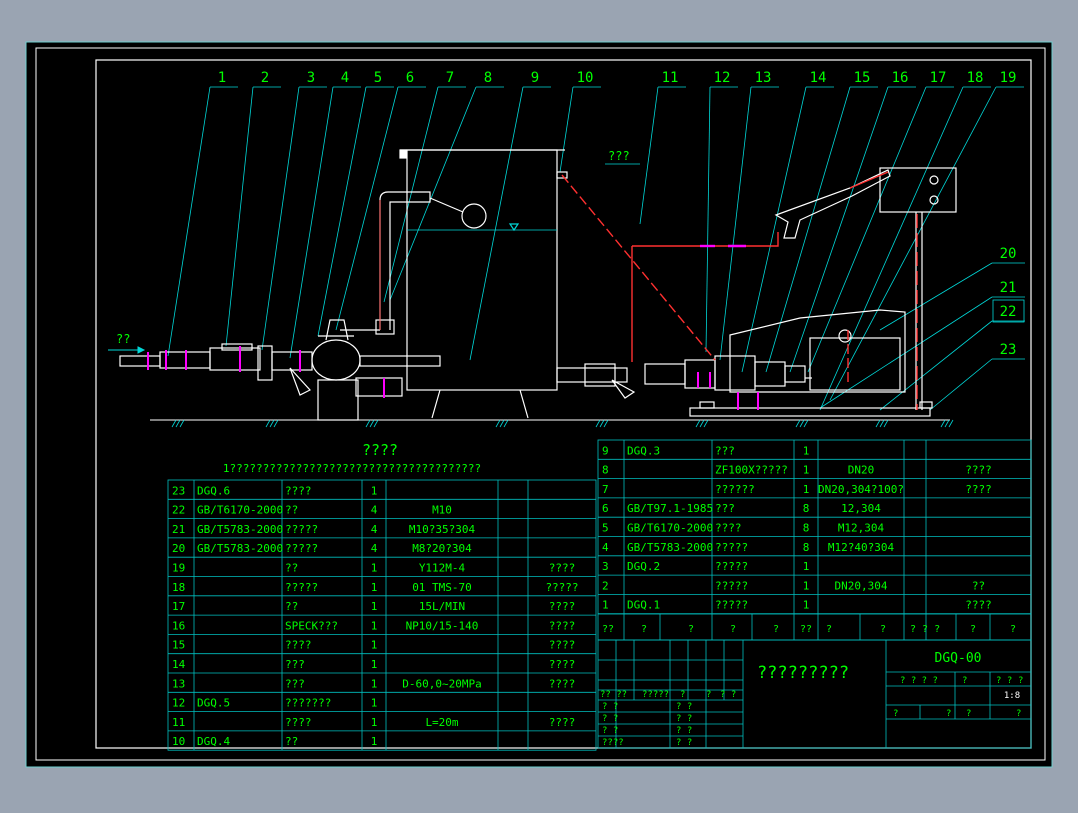  What do you see at coordinates (861, 528) in the screenshot?
I see `parts-cell: M12,304` at bounding box center [861, 528].